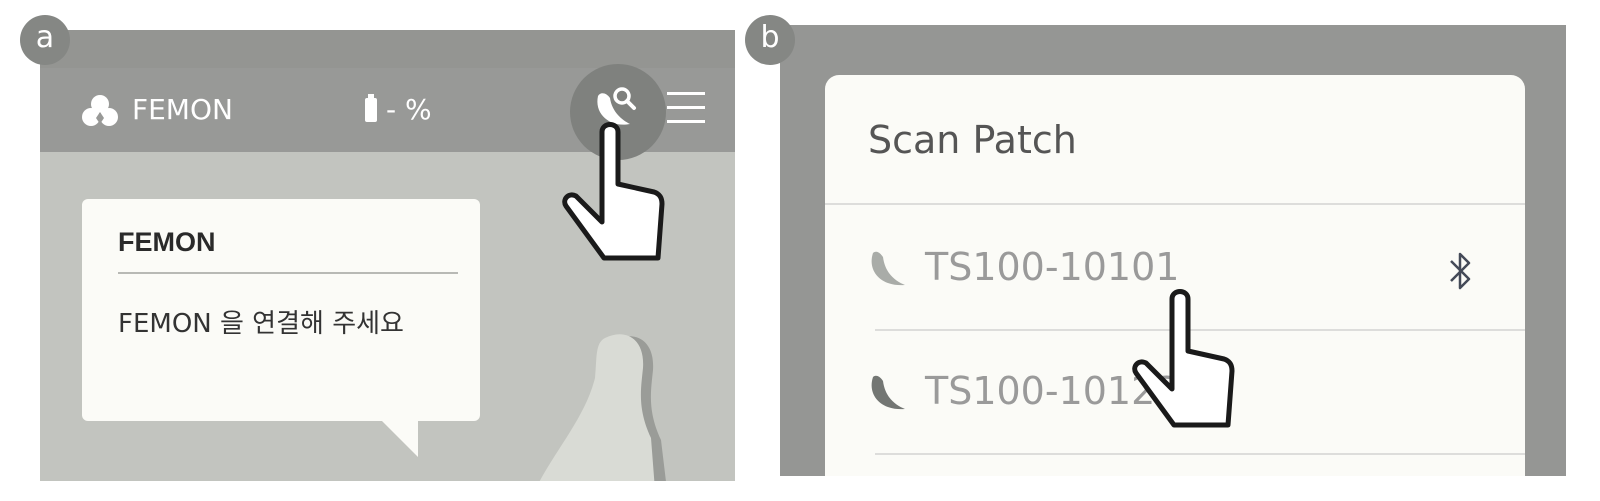  Describe the element at coordinates (409, 109) in the screenshot. I see `battery-level: - %` at that location.